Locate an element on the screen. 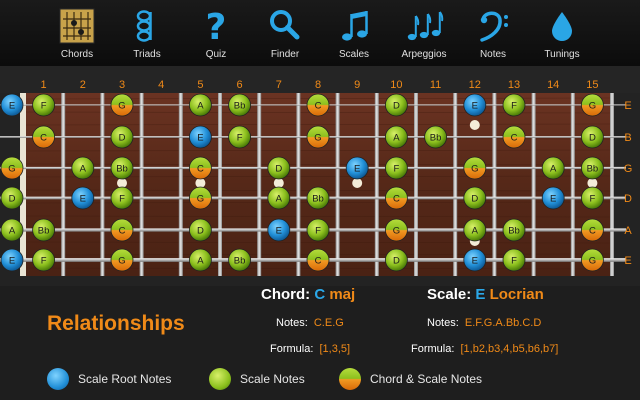  toolbar-chords-button: Chords is located at coordinates (77, 33).